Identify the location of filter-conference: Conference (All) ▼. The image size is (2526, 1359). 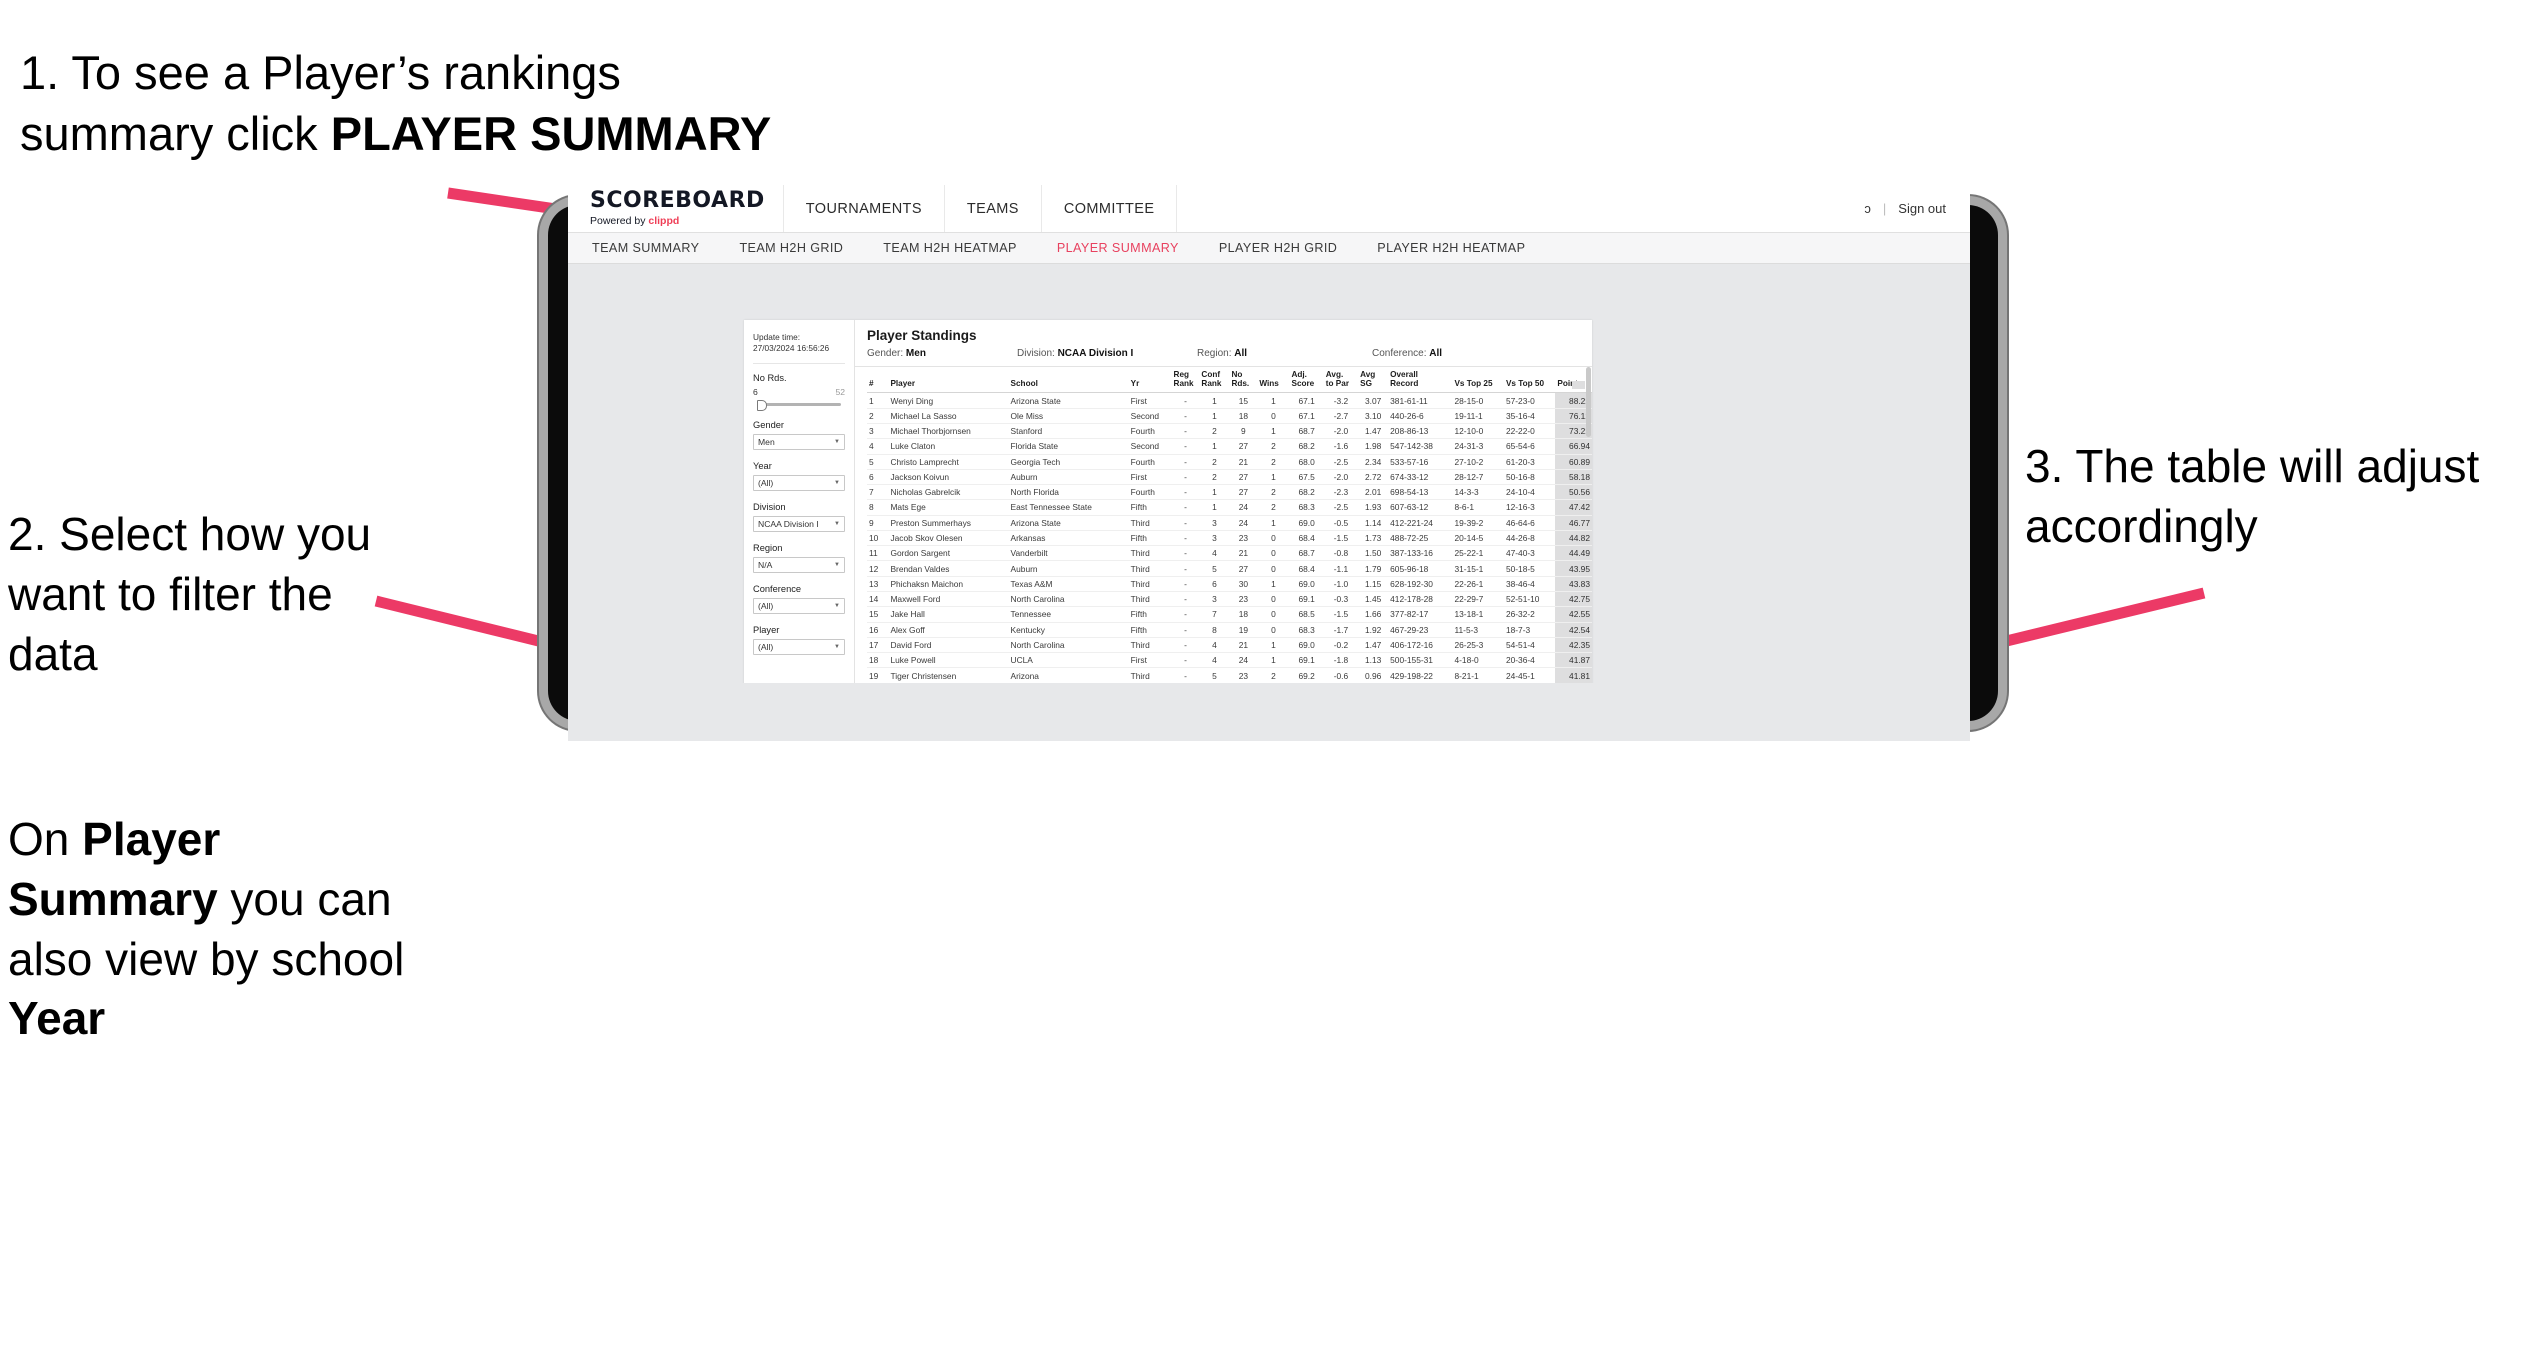
(799, 604).